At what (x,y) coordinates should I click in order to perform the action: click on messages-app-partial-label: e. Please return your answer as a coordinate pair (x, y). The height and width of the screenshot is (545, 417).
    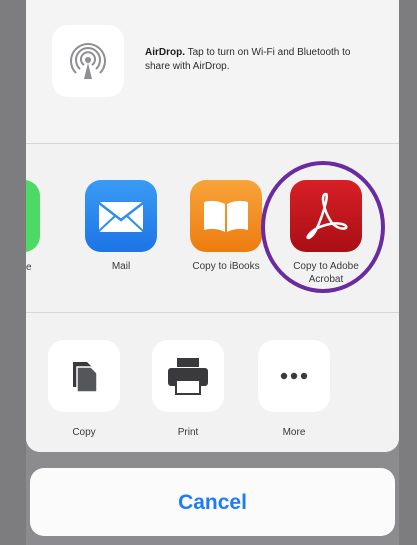
    Looking at the image, I should click on (29, 267).